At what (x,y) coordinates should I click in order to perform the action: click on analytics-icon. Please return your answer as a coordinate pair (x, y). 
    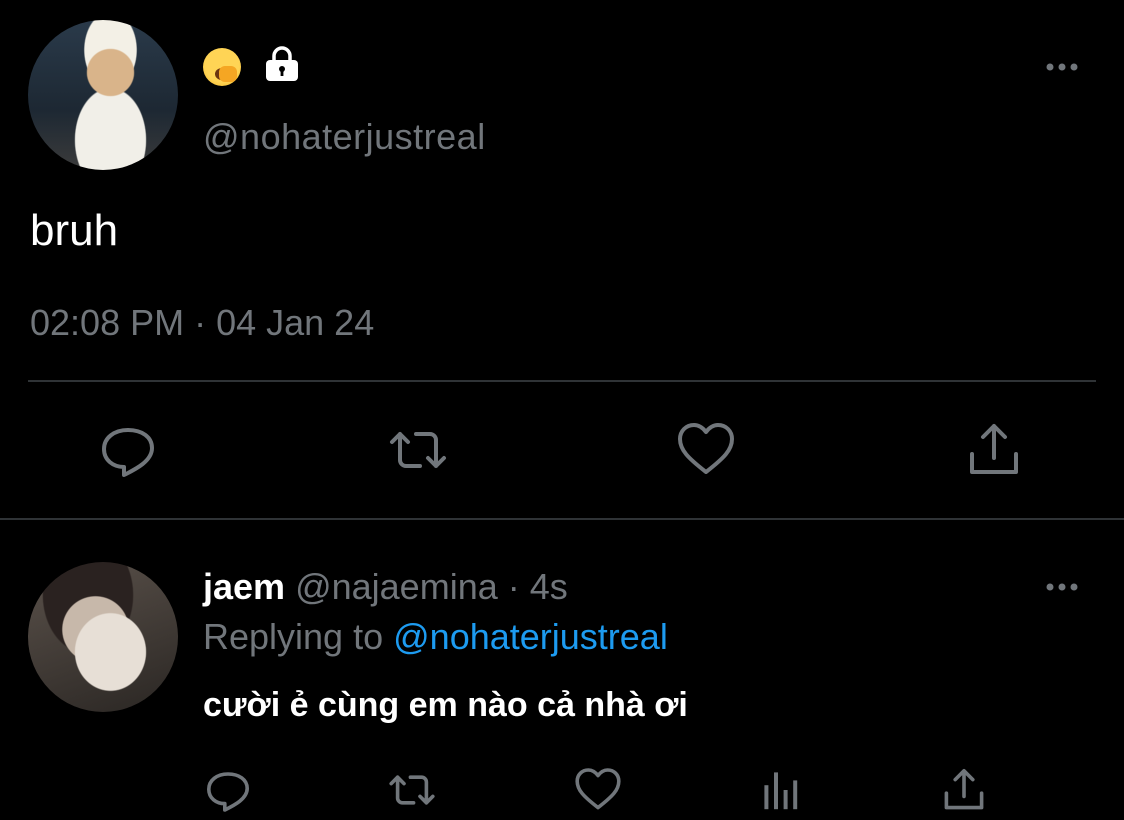
    Looking at the image, I should click on (782, 790).